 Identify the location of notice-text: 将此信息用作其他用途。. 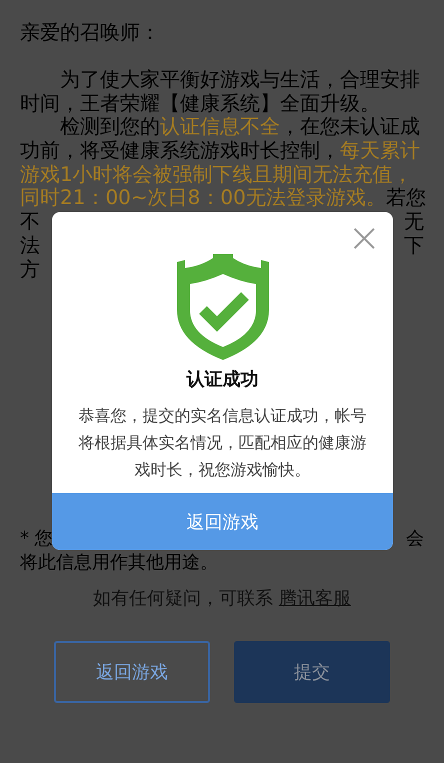
(119, 562).